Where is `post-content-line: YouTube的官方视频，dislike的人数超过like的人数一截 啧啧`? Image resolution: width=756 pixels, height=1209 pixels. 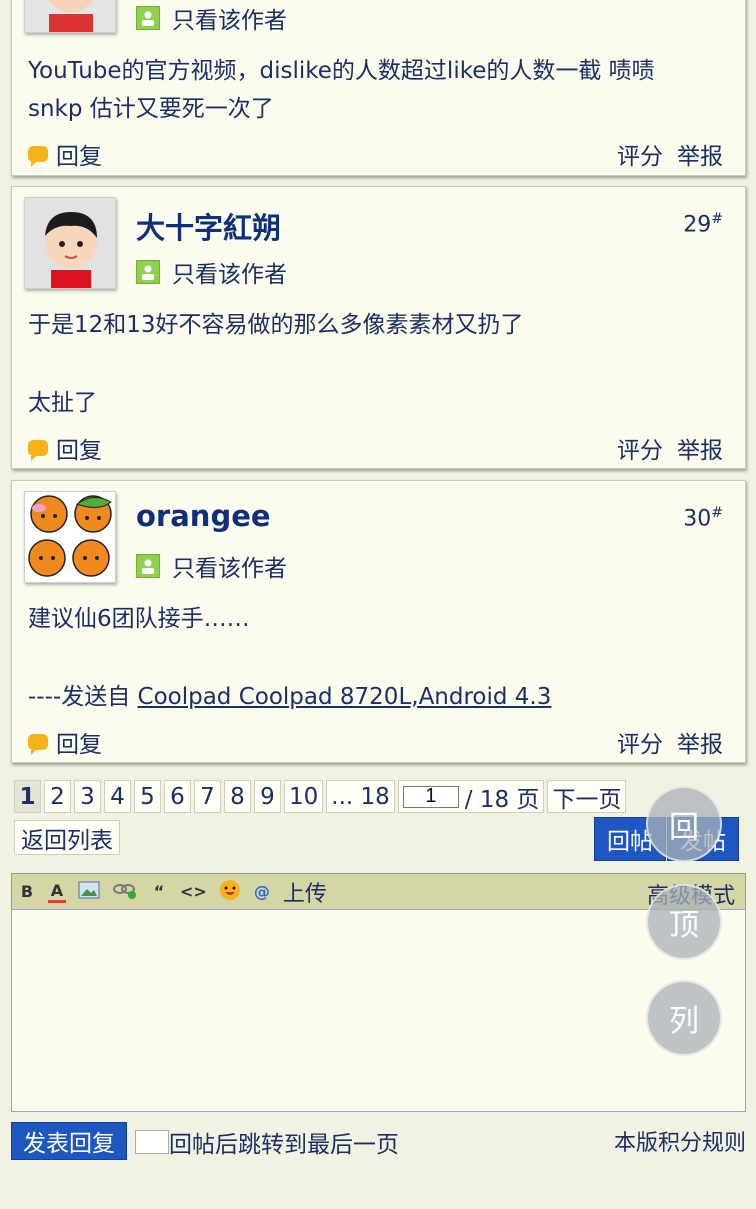 post-content-line: YouTube的官方视频，dislike的人数超过like的人数一截 啧啧 is located at coordinates (341, 71).